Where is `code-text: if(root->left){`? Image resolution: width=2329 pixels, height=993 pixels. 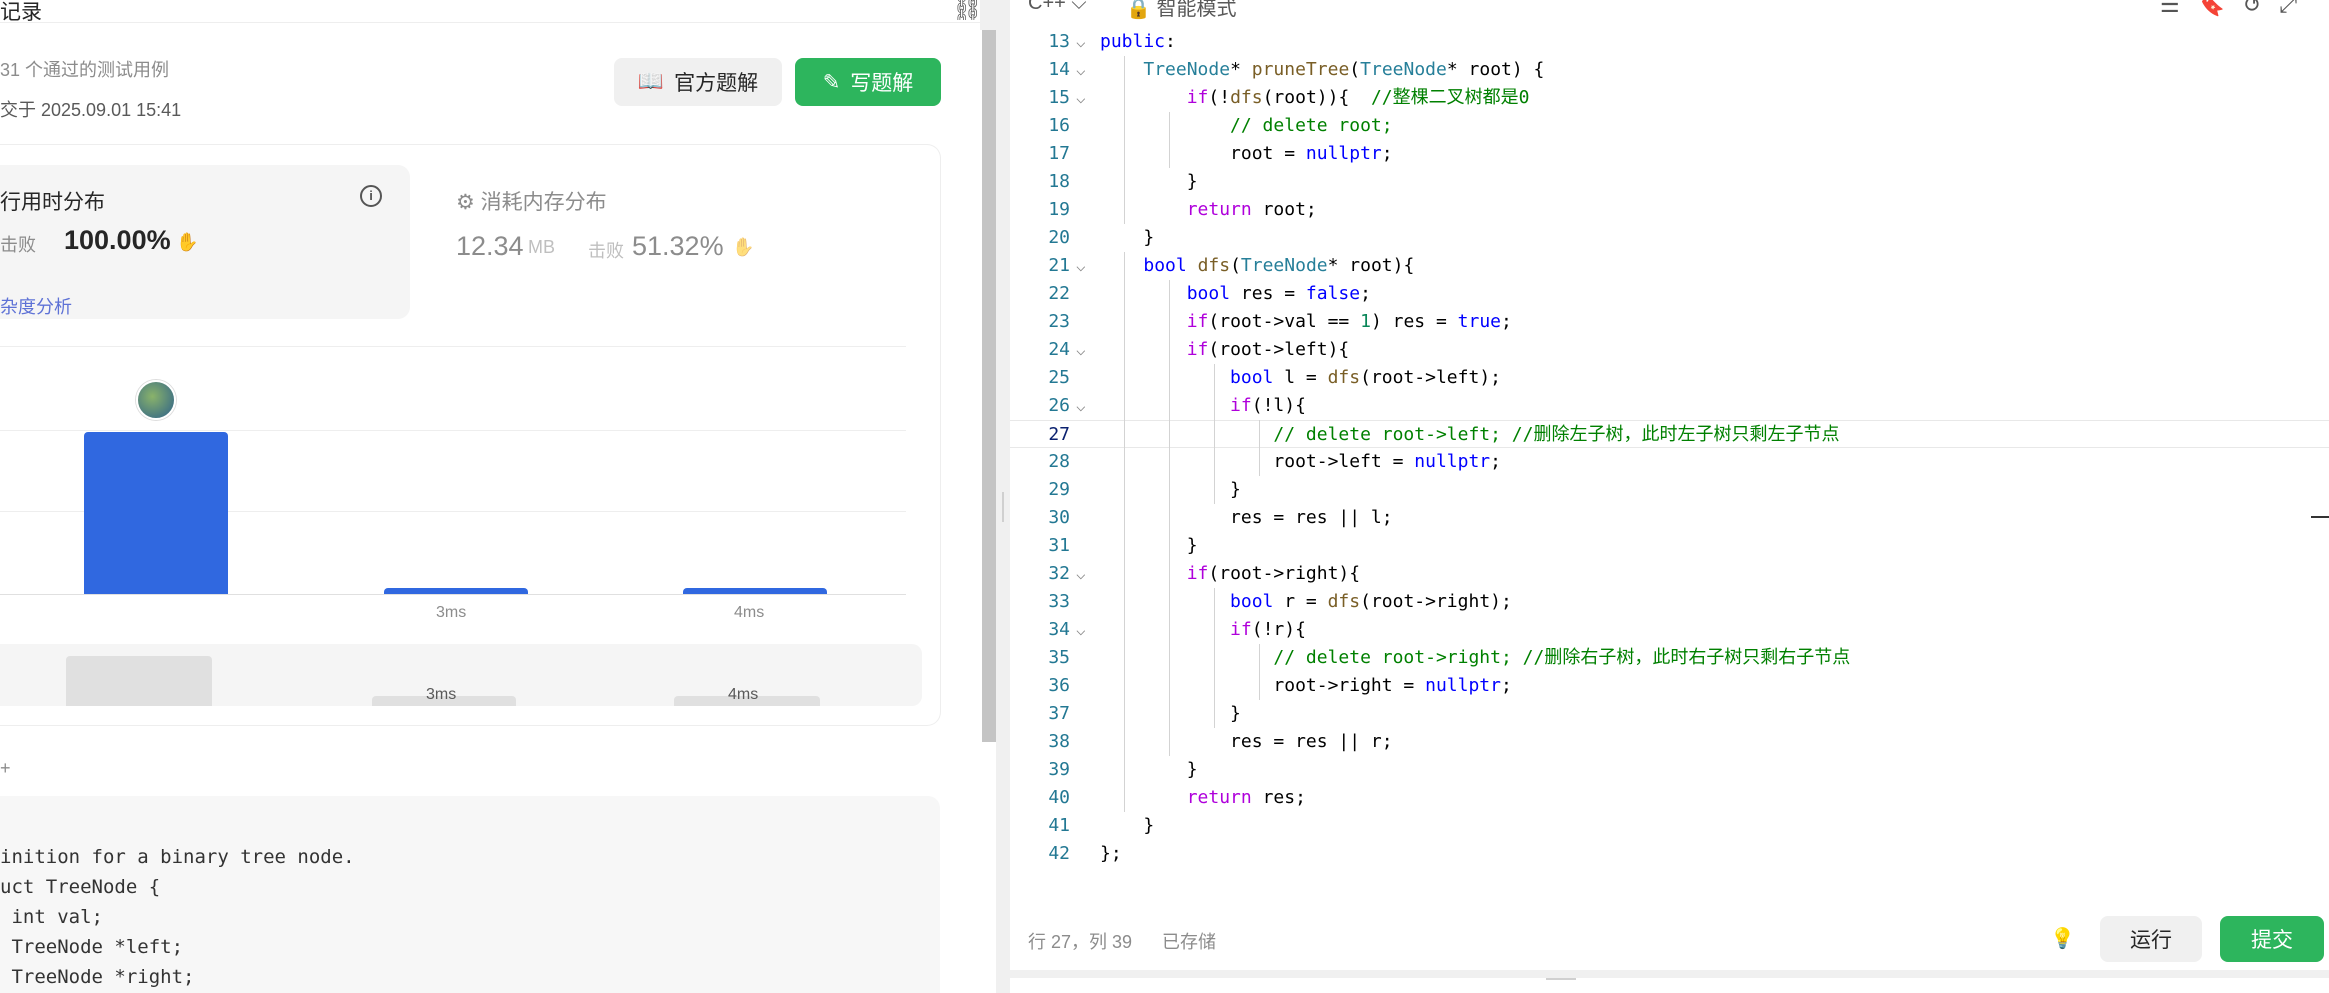 code-text: if(root->left){ is located at coordinates (1268, 349).